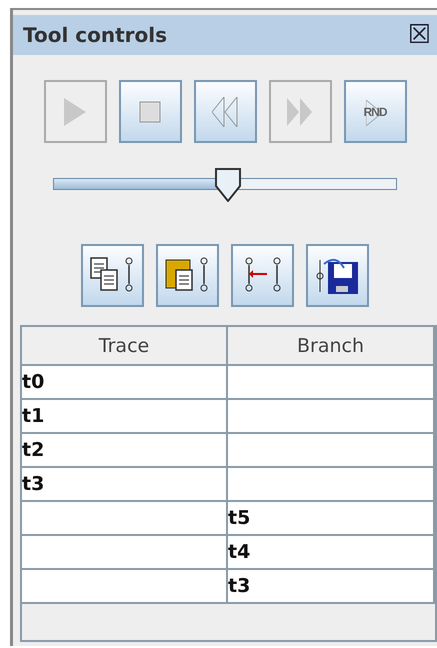  I want to click on table-cell: t5, so click(331, 519).